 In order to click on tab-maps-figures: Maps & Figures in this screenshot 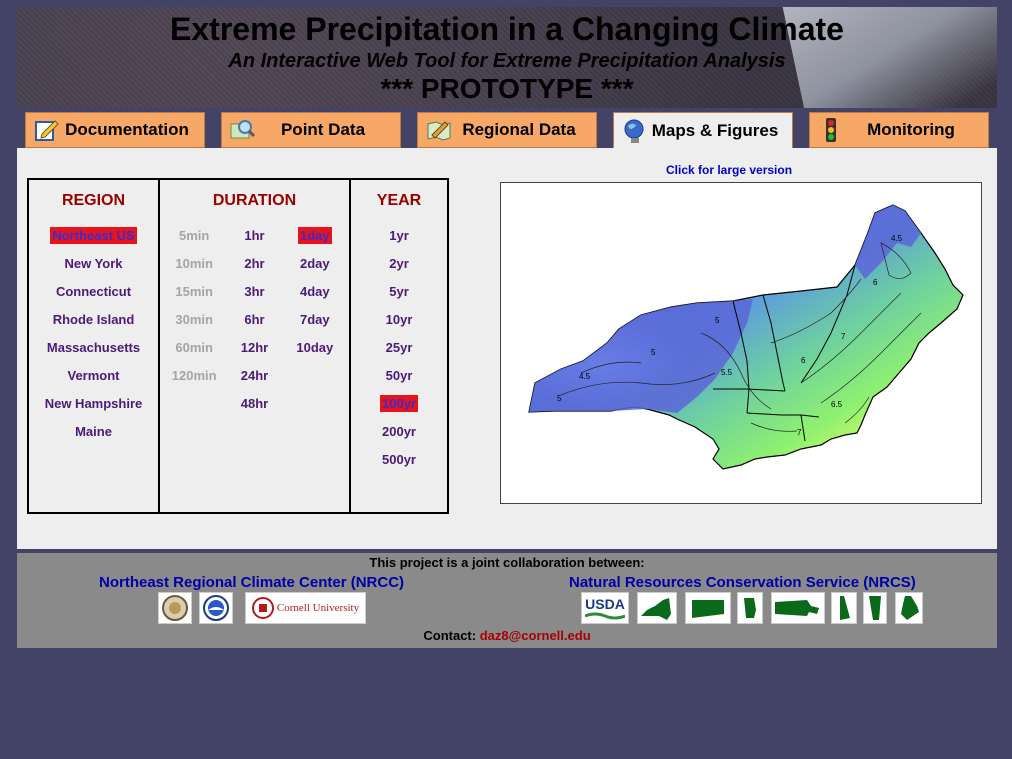, I will do `click(703, 130)`.